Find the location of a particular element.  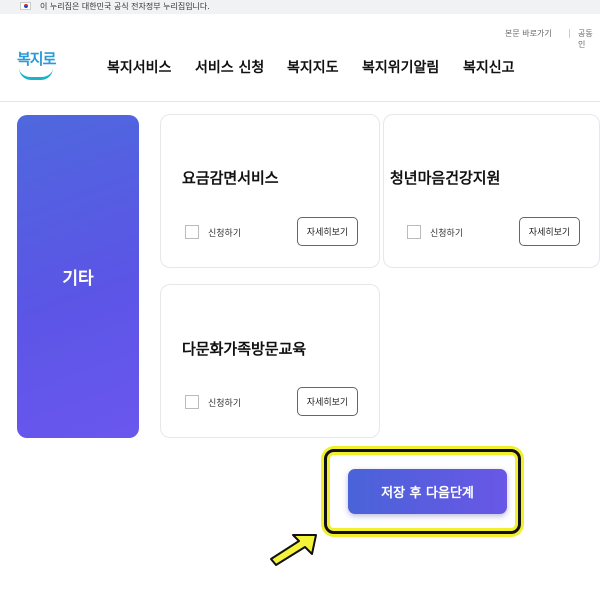

nav-welfare-map: 복지지도 is located at coordinates (313, 67).